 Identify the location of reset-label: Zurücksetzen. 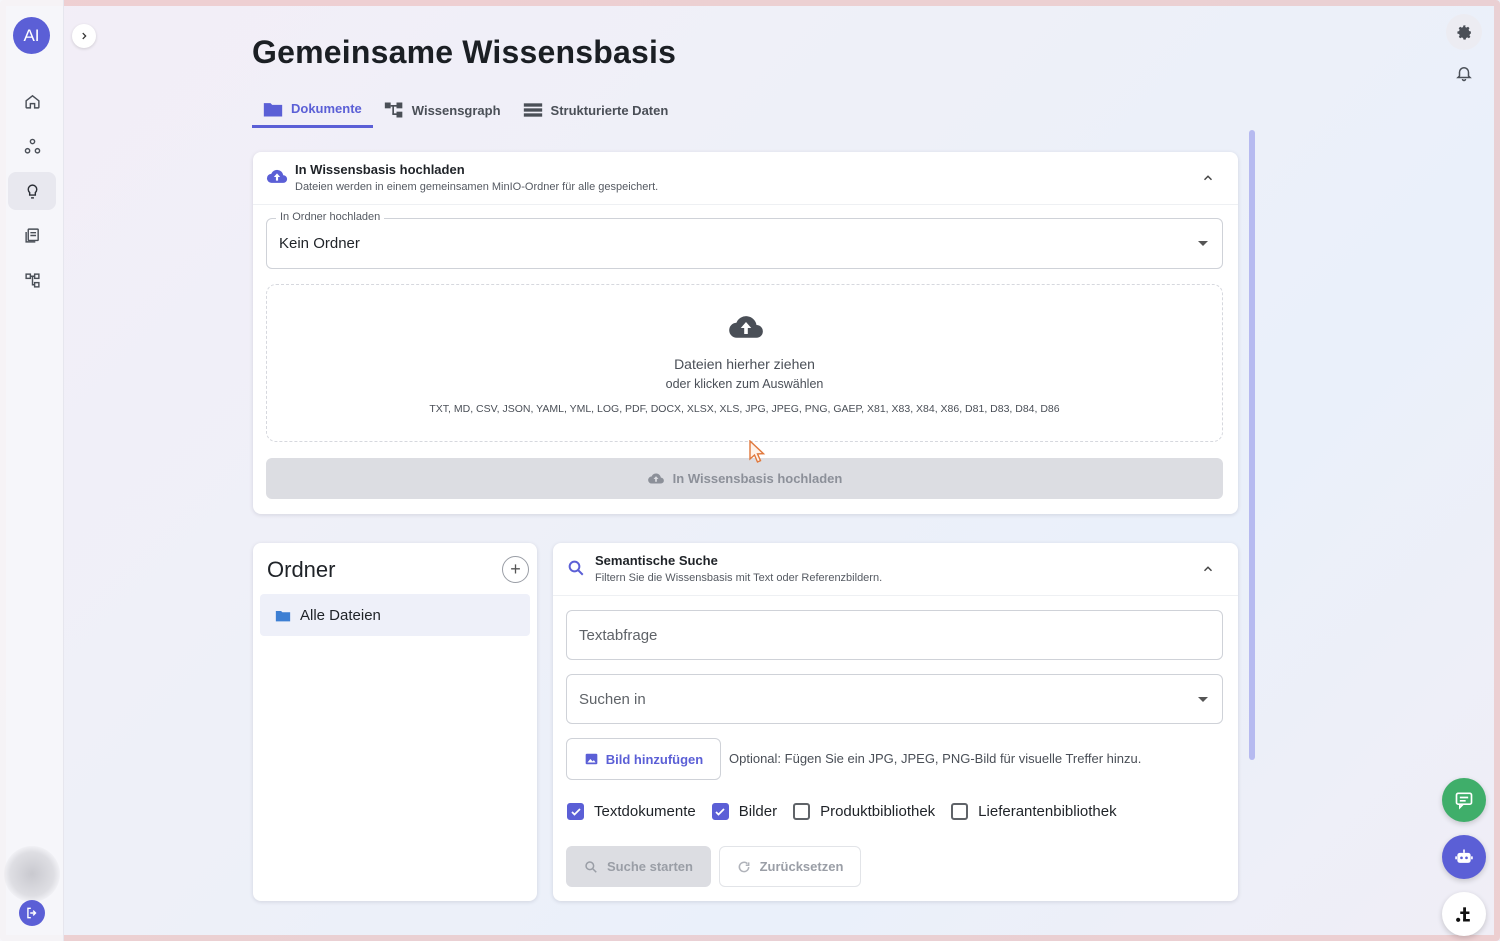
(801, 866).